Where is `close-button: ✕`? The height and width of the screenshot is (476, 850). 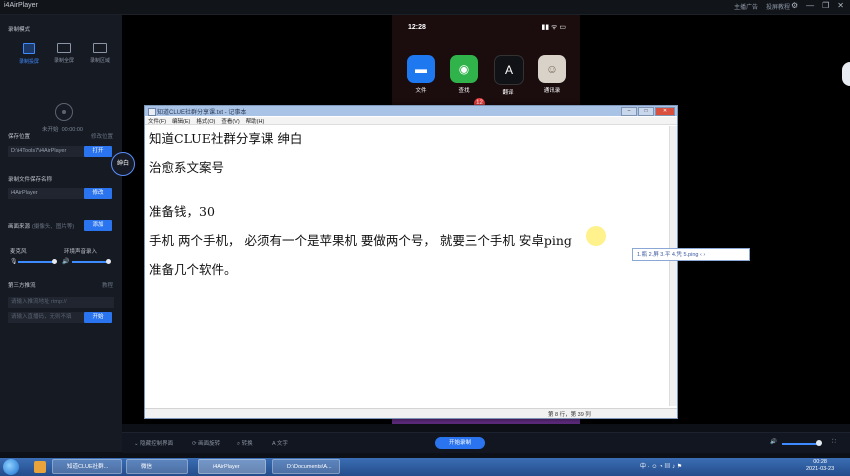 close-button: ✕ is located at coordinates (840, 5).